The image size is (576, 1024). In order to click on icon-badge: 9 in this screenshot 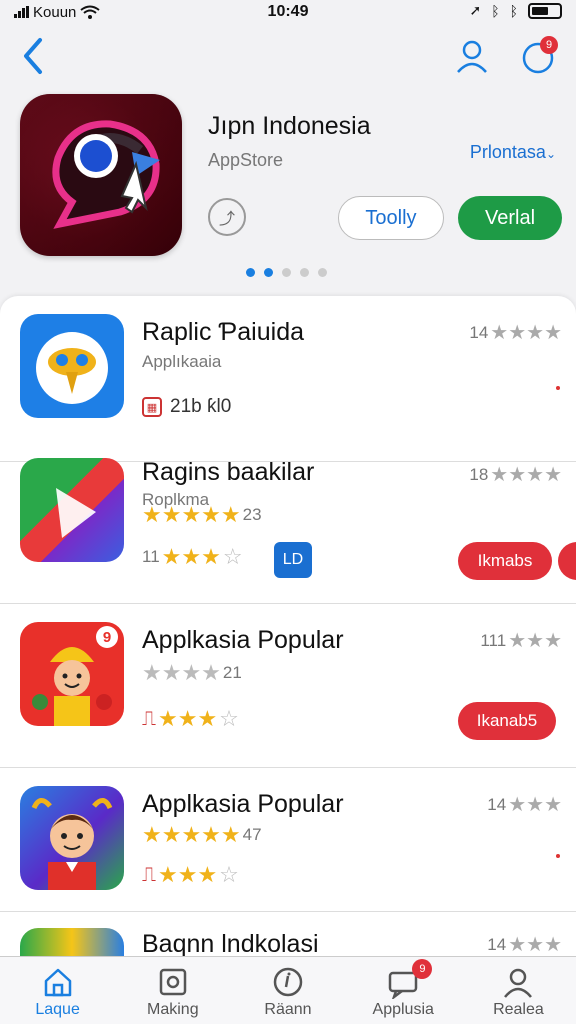, I will do `click(107, 637)`.